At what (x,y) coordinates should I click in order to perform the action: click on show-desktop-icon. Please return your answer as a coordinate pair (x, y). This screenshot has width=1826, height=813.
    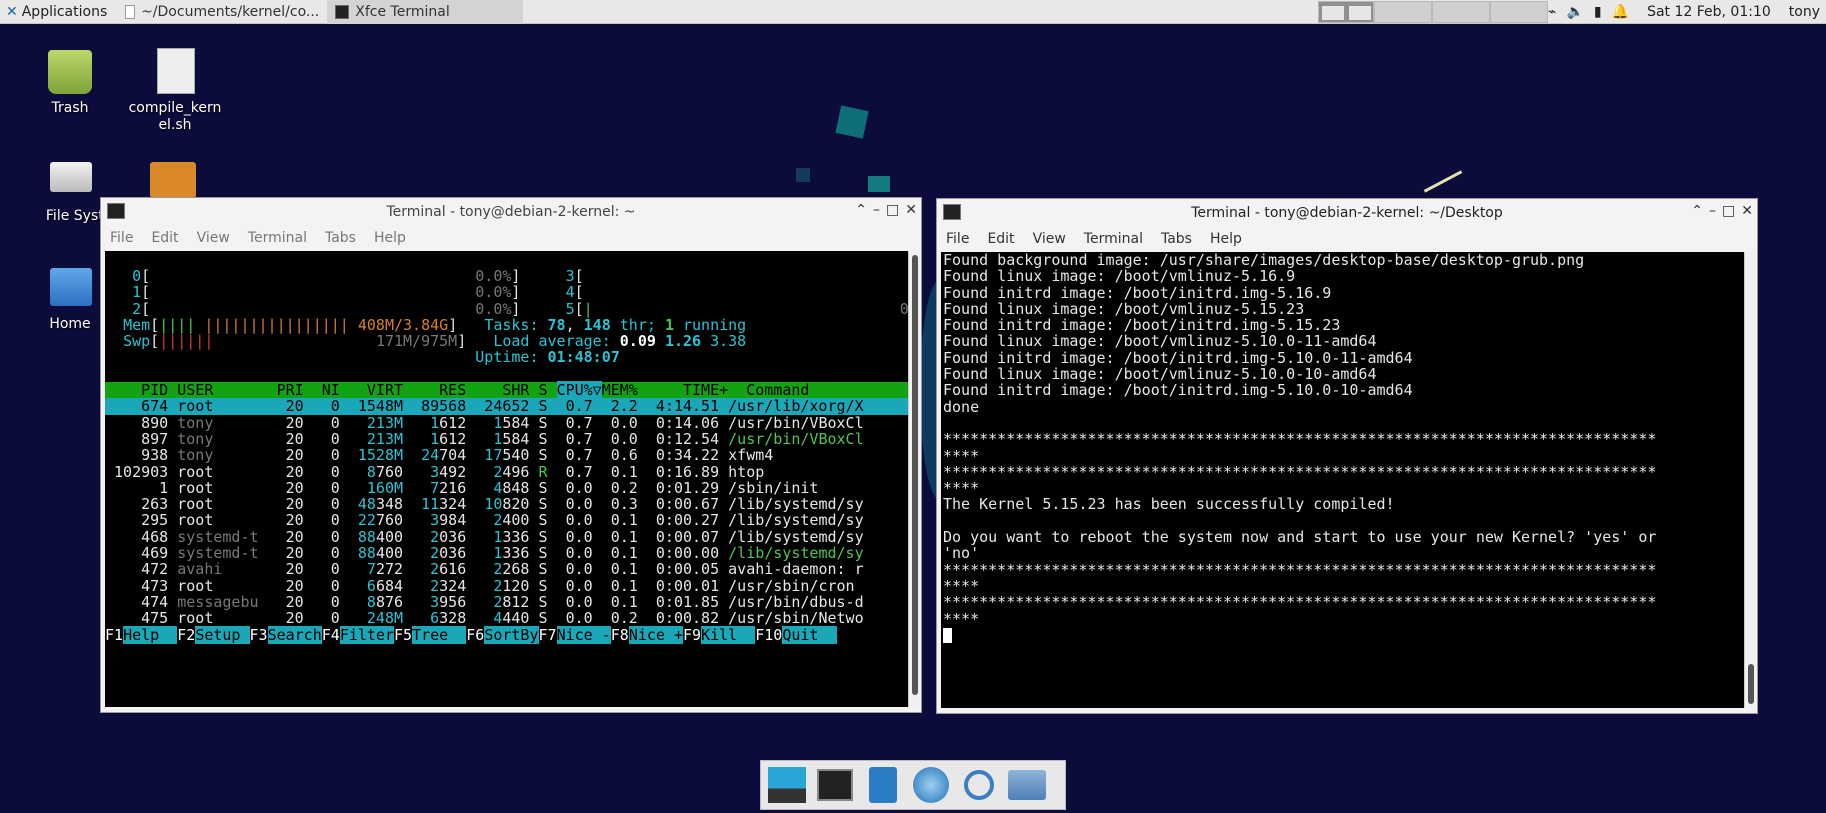
    Looking at the image, I should click on (787, 785).